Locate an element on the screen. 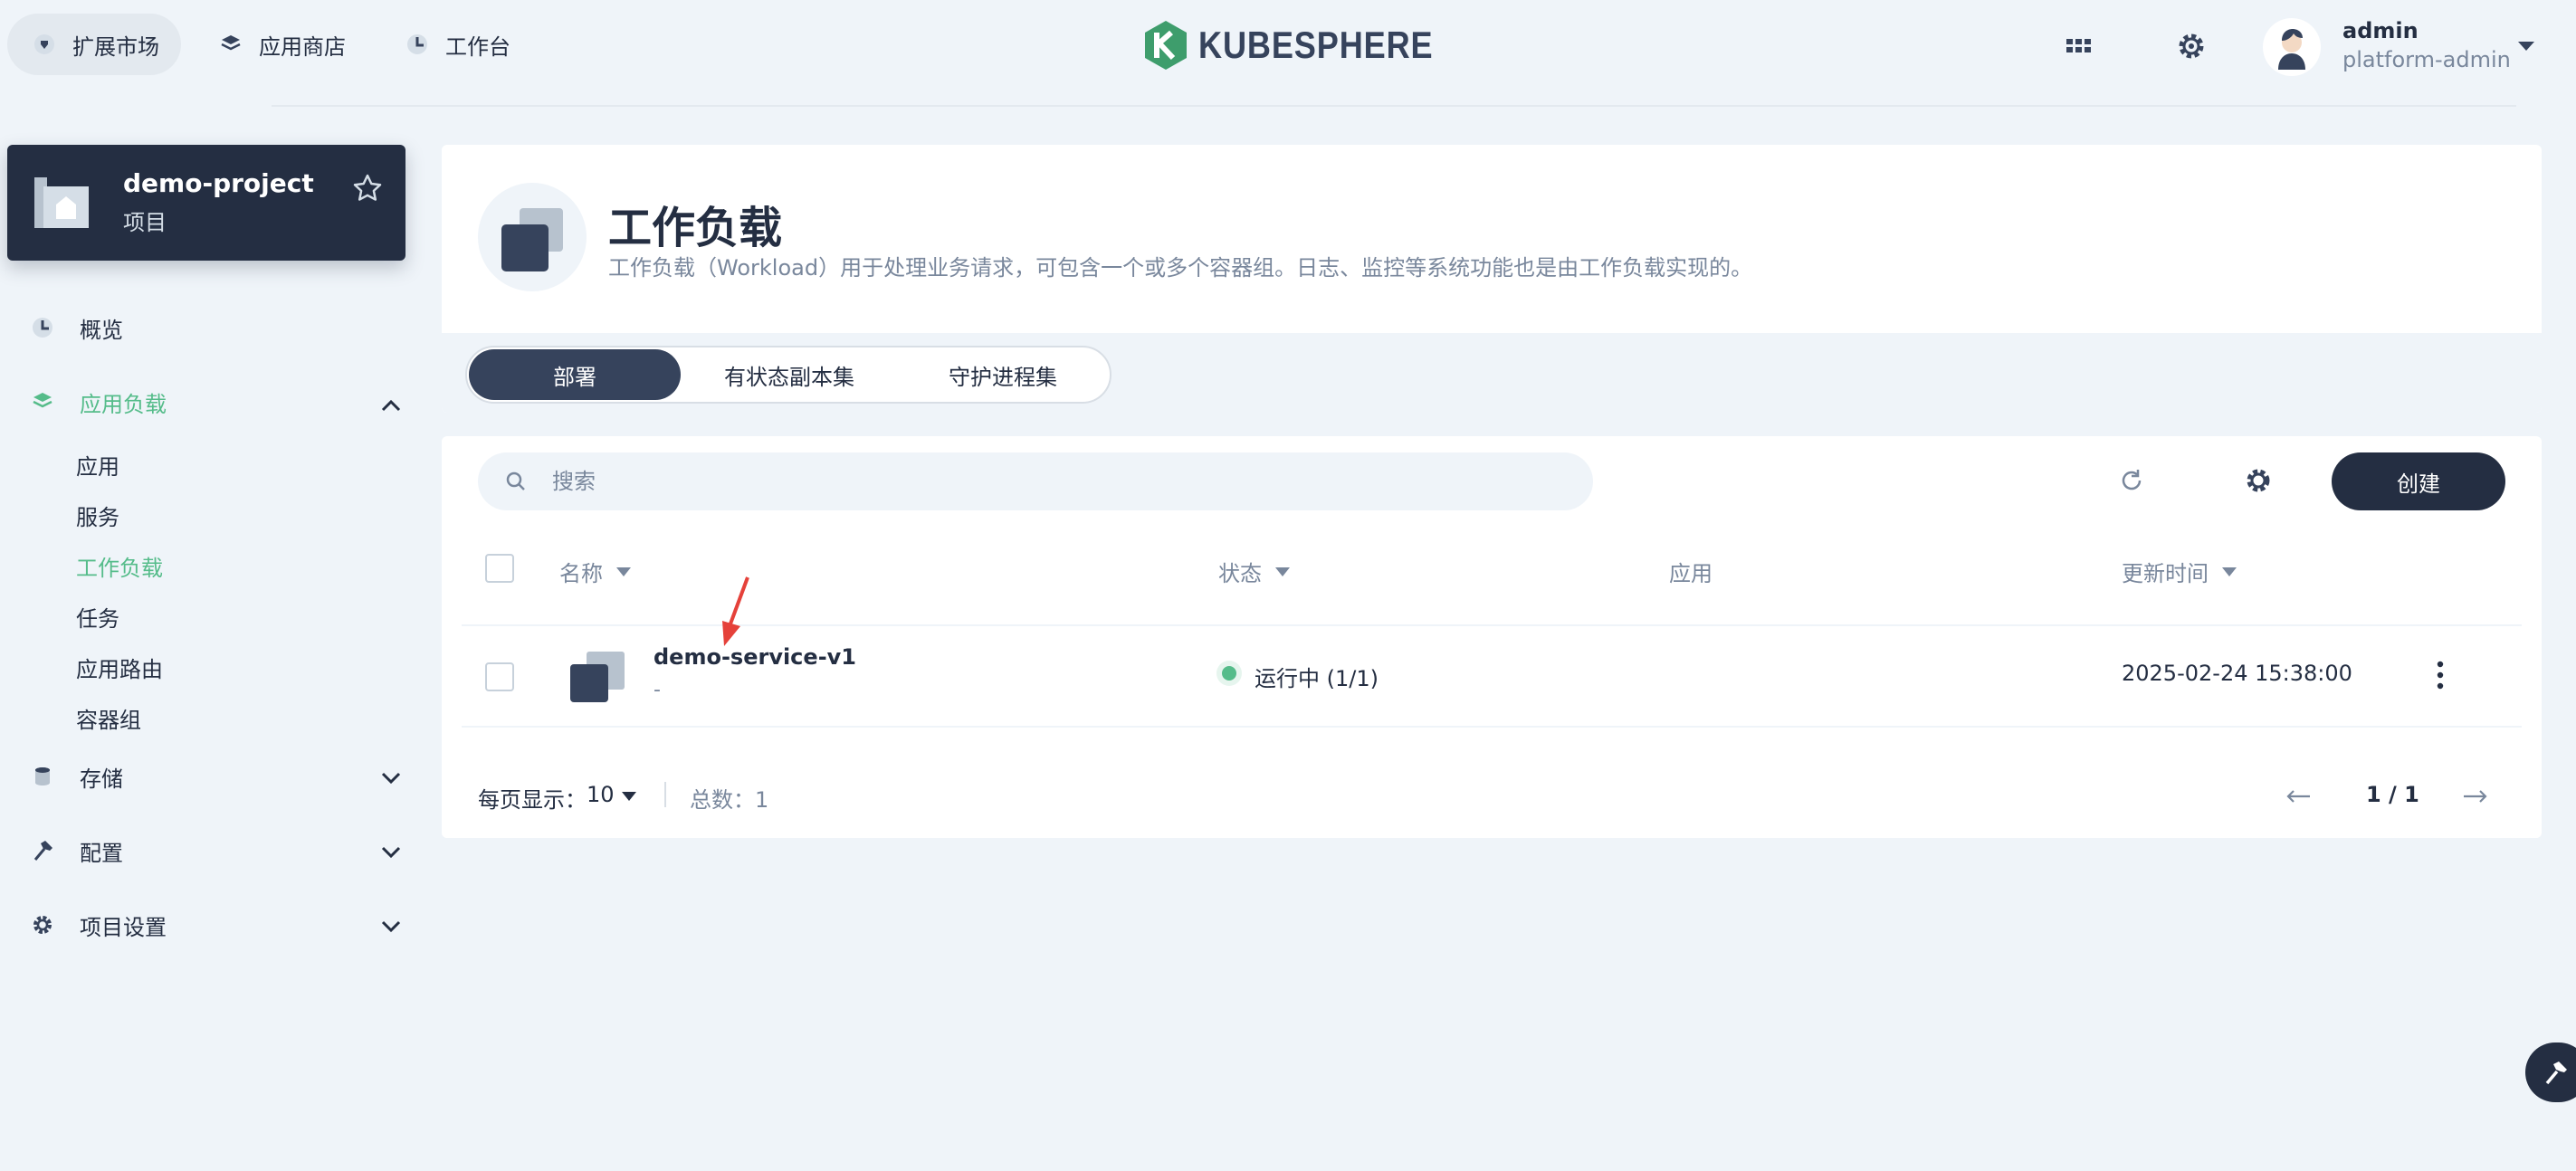 Image resolution: width=2576 pixels, height=1171 pixels. column-status-label: 状态 is located at coordinates (1240, 573).